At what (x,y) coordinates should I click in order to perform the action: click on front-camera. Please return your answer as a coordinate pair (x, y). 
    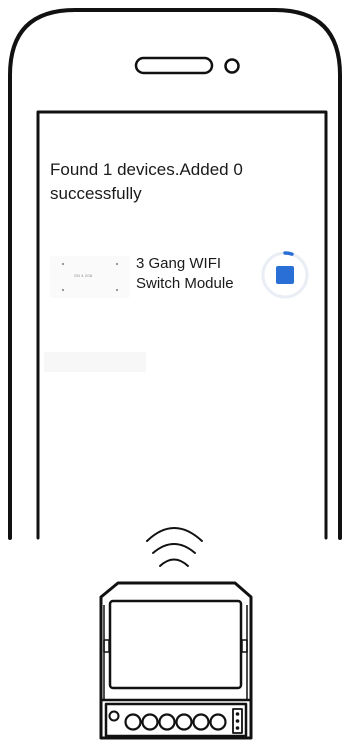
    Looking at the image, I should click on (232, 66).